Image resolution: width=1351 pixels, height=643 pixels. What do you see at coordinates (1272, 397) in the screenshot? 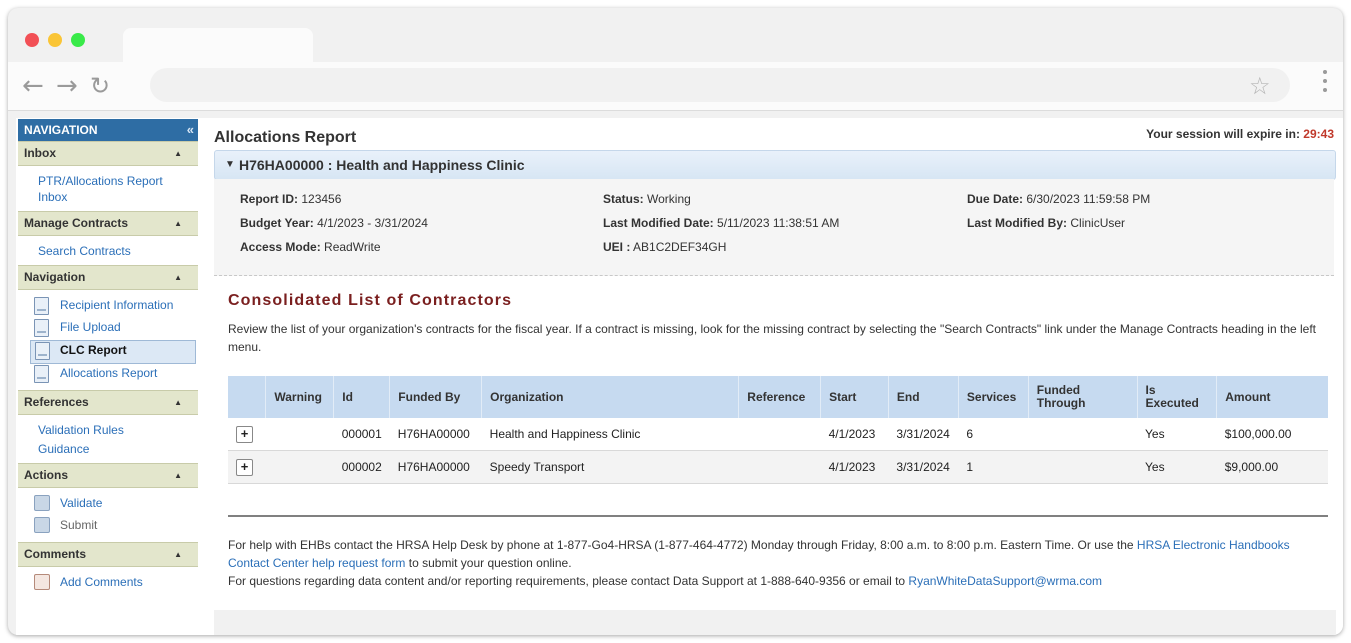
I see `column-header-amount: Amount` at bounding box center [1272, 397].